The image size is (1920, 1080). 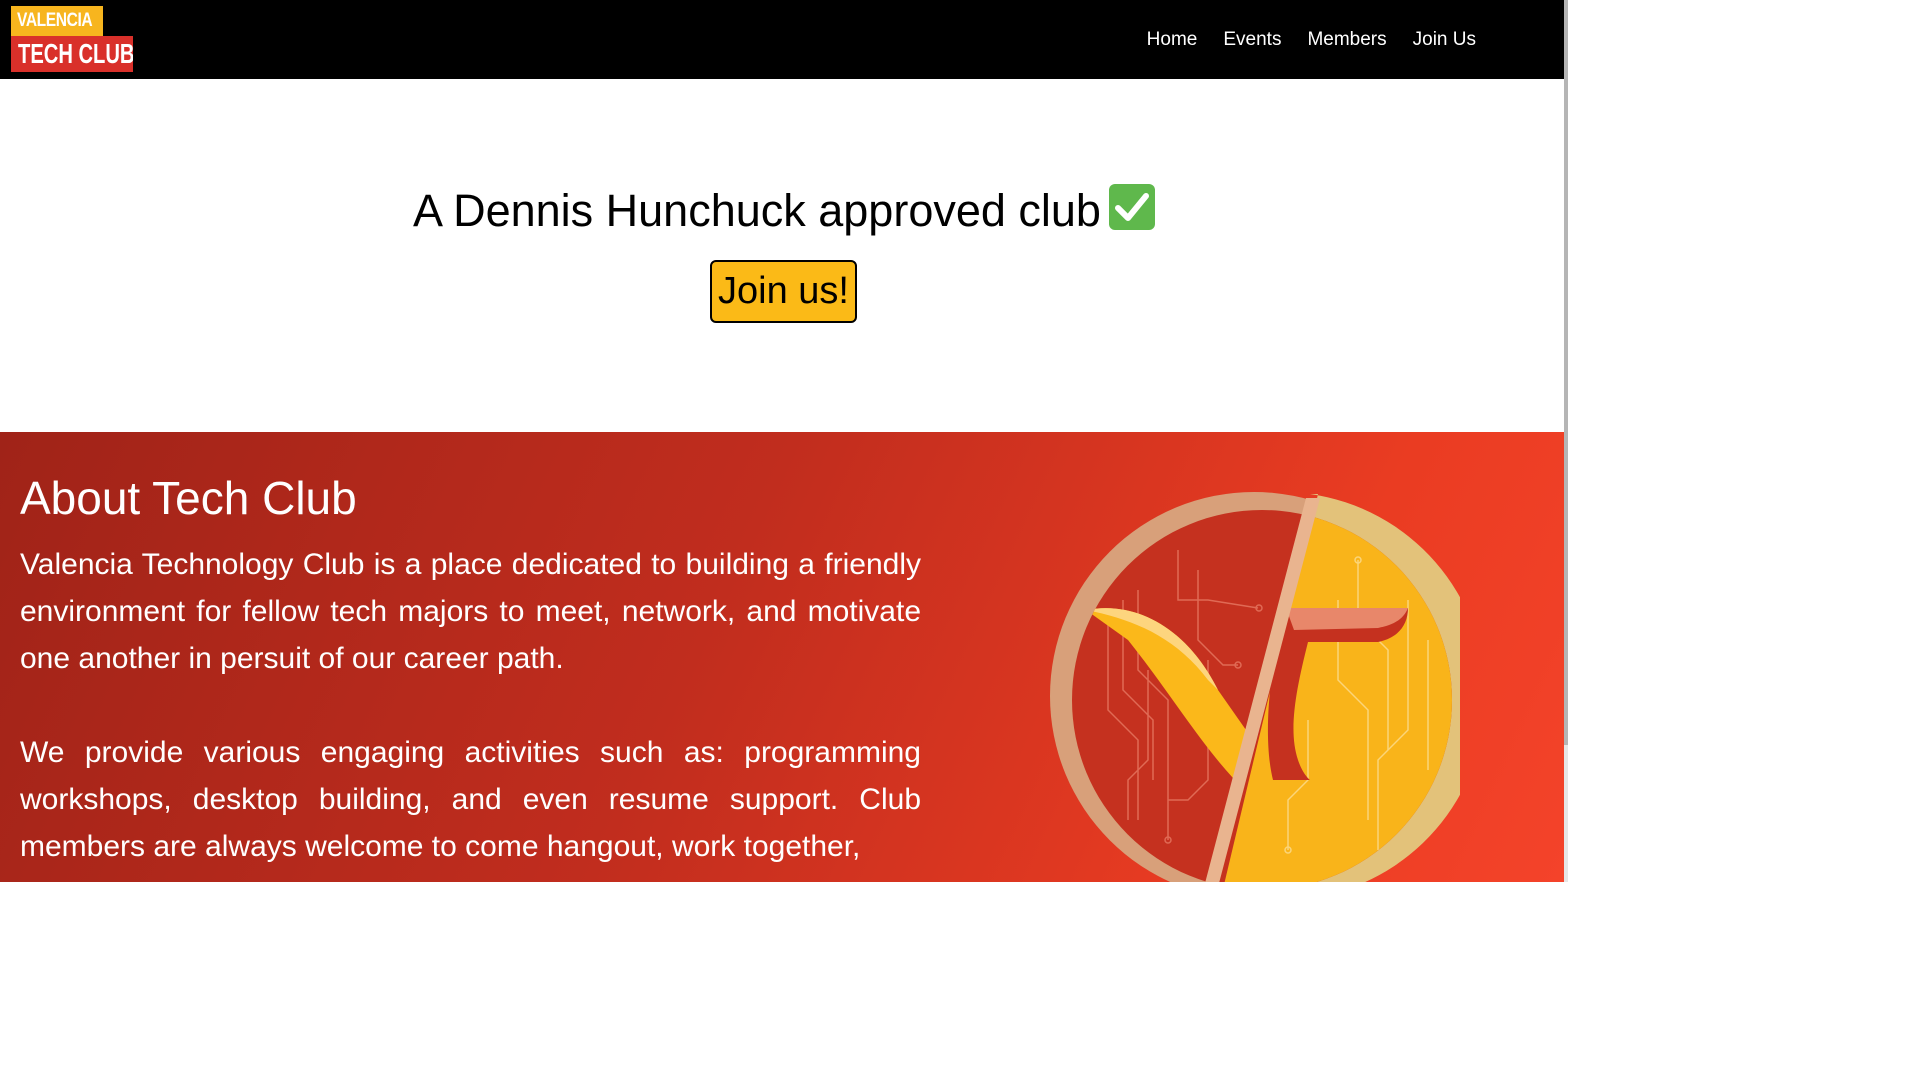 What do you see at coordinates (188, 498) in the screenshot?
I see `about-title: About Tech Club` at bounding box center [188, 498].